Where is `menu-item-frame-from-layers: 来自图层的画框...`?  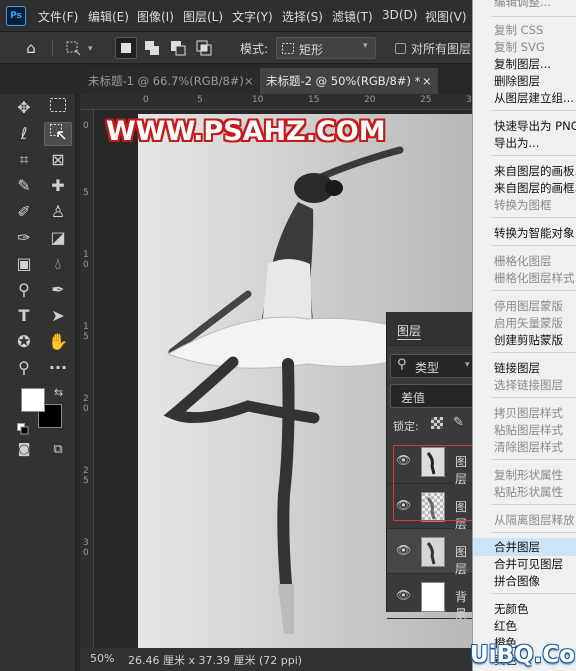 menu-item-frame-from-layers: 来自图层的画框... is located at coordinates (535, 188).